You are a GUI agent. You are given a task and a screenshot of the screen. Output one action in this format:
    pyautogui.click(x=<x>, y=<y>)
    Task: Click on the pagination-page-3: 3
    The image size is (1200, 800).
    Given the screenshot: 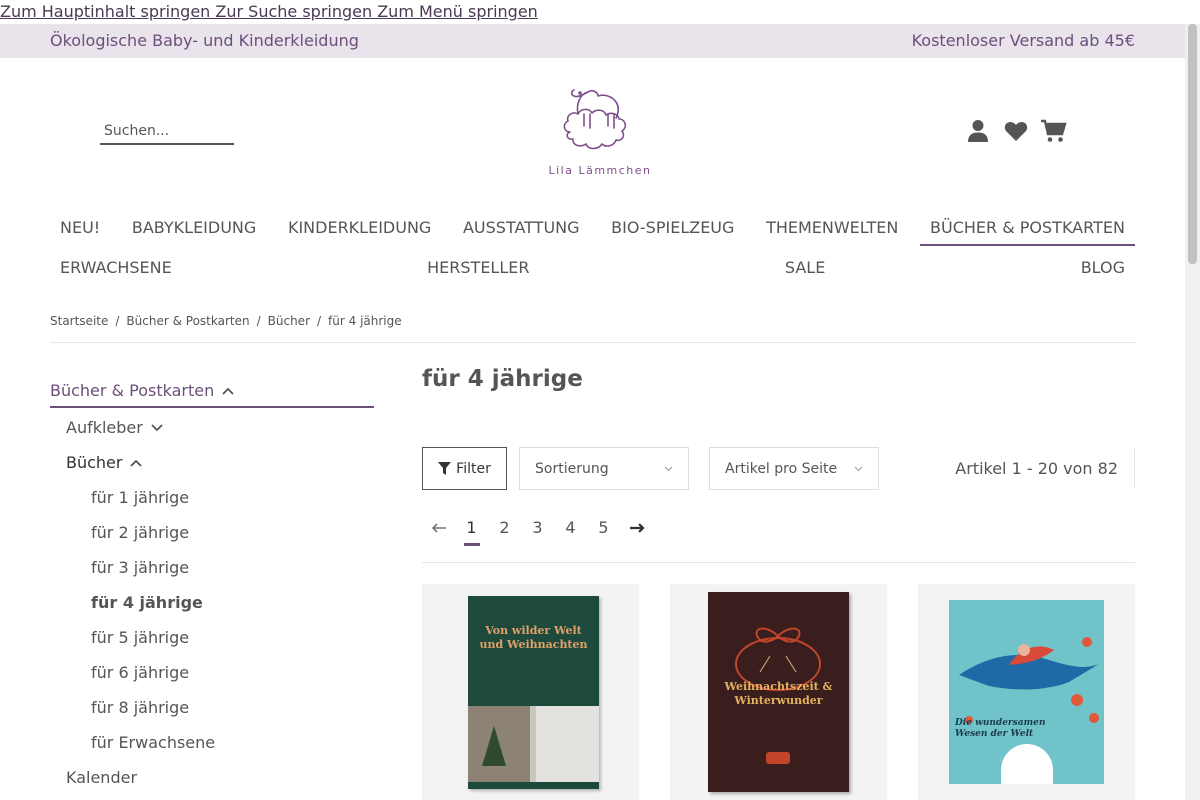 What is the action you would take?
    pyautogui.click(x=537, y=527)
    